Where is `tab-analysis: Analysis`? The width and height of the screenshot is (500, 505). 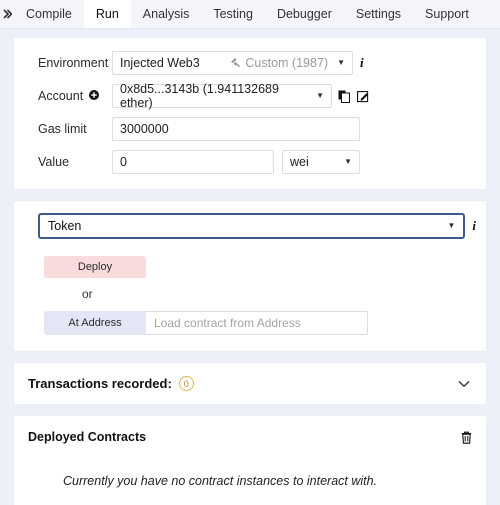 tab-analysis: Analysis is located at coordinates (166, 14).